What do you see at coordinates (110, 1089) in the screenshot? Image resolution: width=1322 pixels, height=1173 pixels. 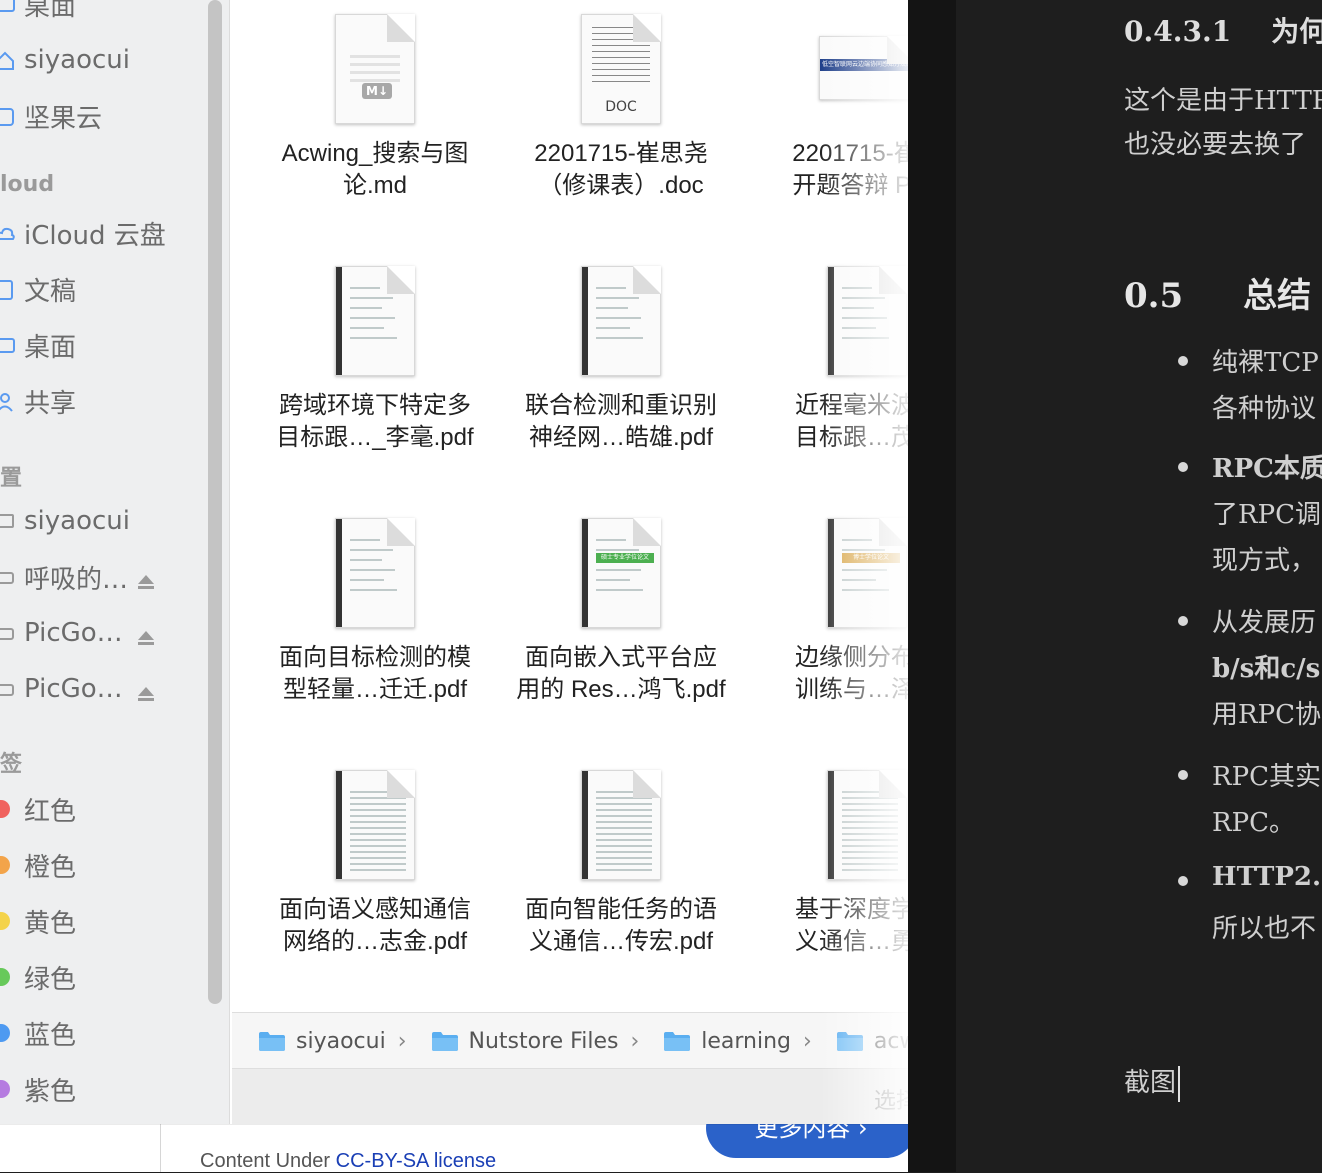 I see `sidebar-tag-5: 紫色` at bounding box center [110, 1089].